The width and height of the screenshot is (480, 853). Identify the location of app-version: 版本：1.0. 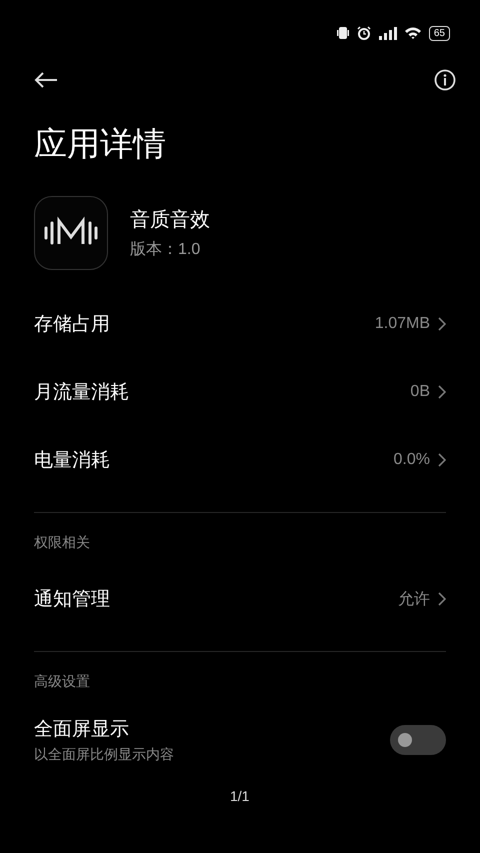
(166, 250).